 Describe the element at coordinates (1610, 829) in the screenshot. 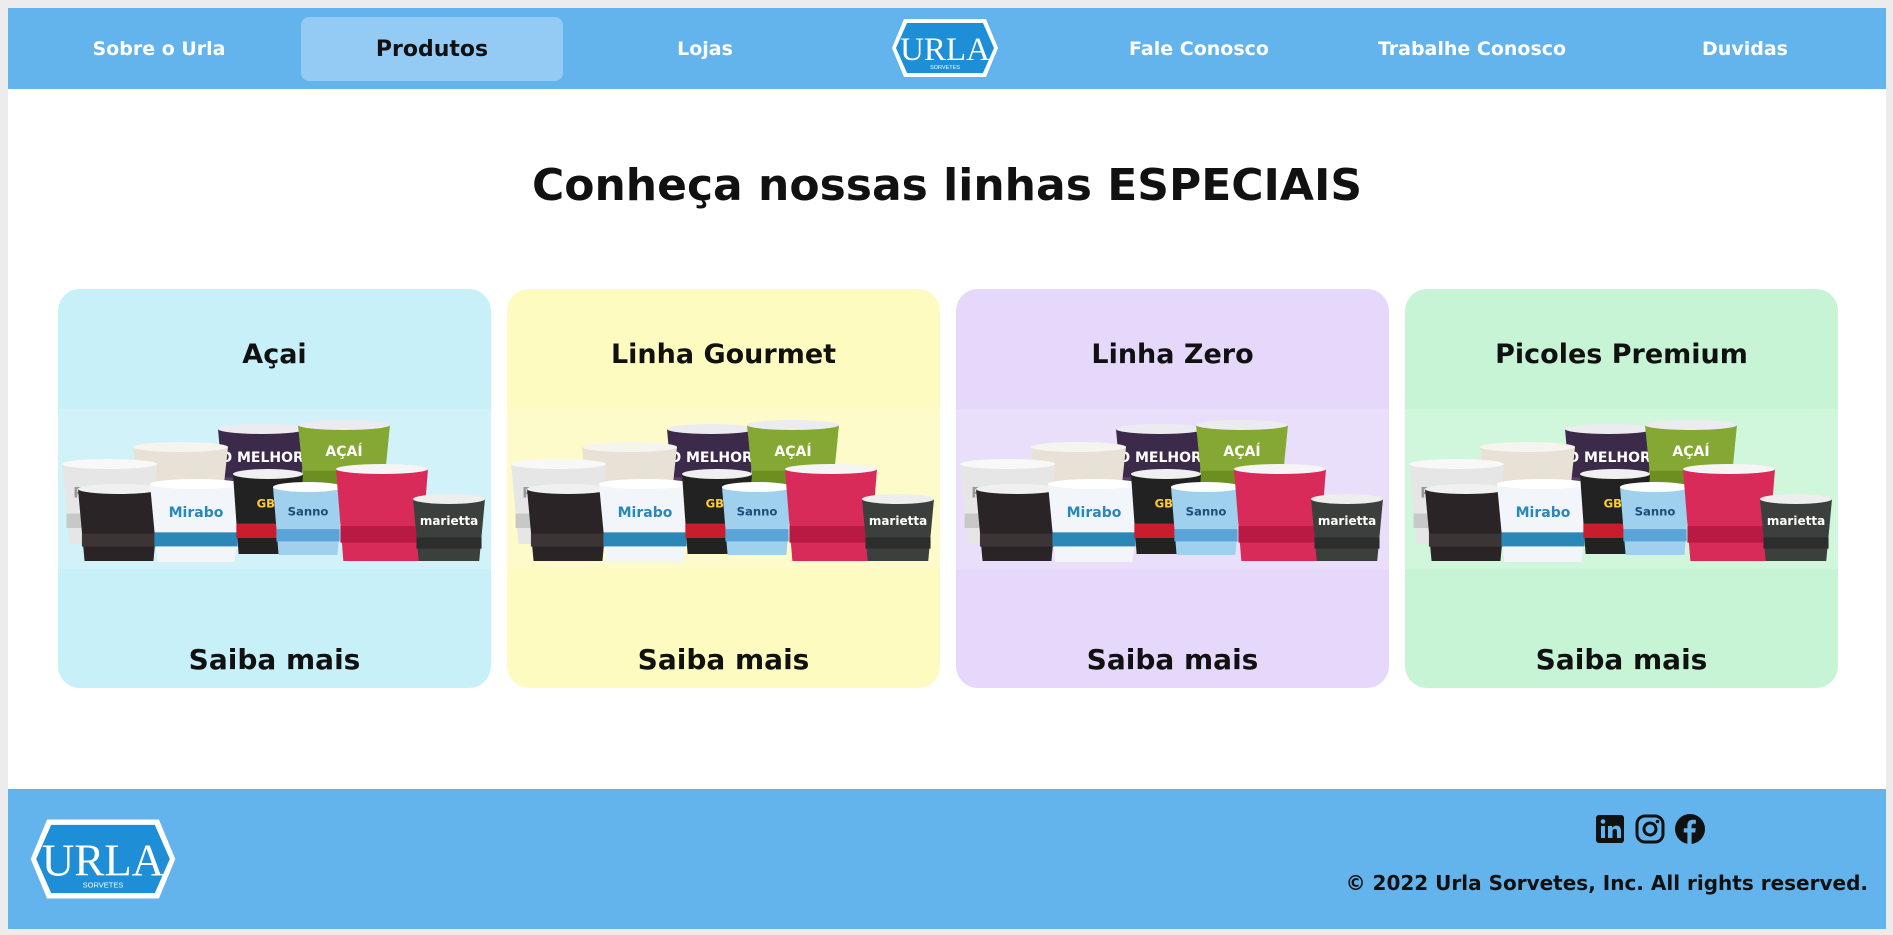

I see `linkedin-icon` at that location.